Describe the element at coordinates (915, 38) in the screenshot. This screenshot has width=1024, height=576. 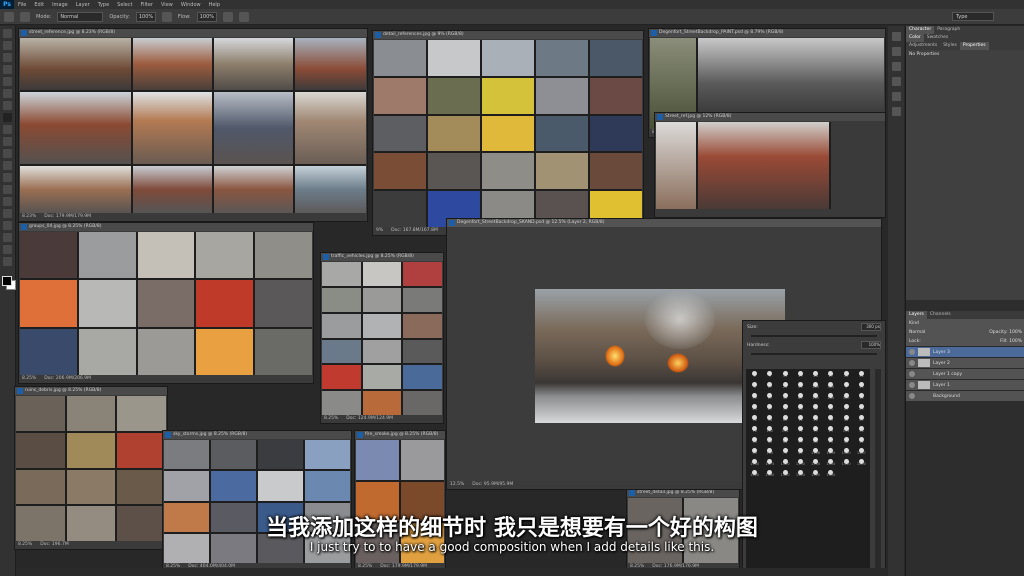
I see `tab-color: Color` at that location.